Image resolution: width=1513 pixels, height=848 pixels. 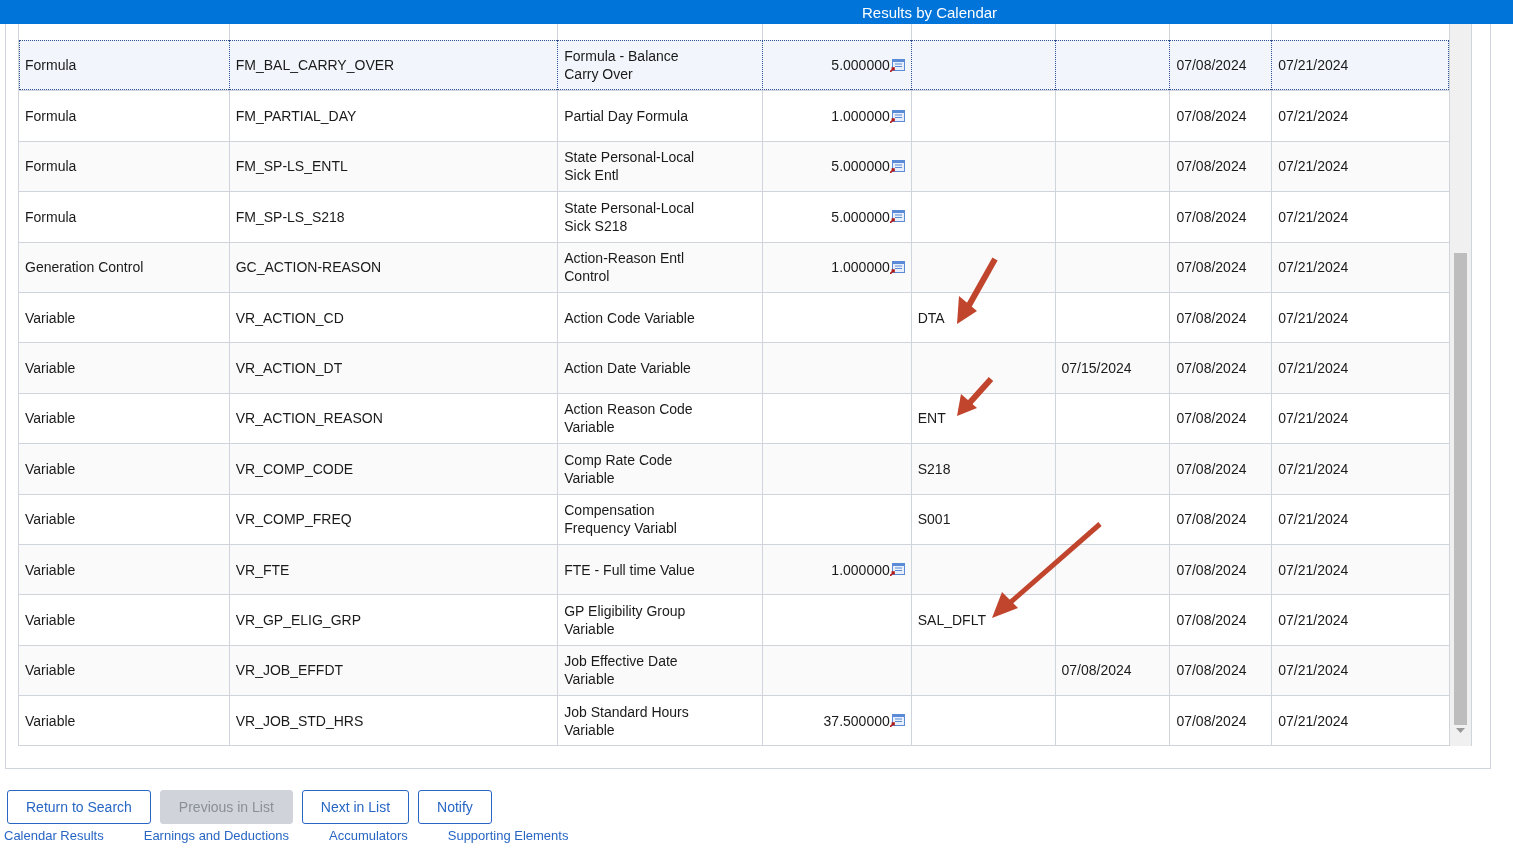 I want to click on table-cell: VR_ACTION_REASON, so click(x=309, y=418).